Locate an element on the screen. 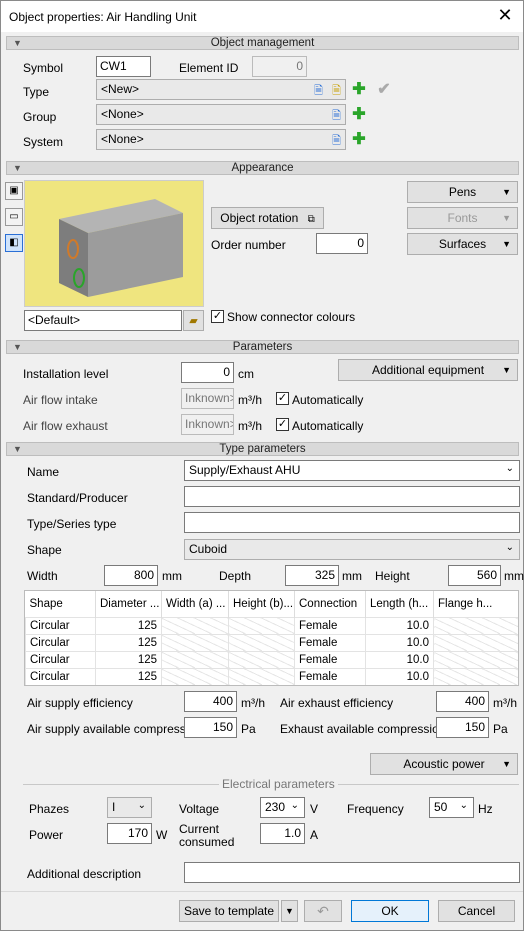  section-object-management: ▼ Object management is located at coordinates (262, 43).